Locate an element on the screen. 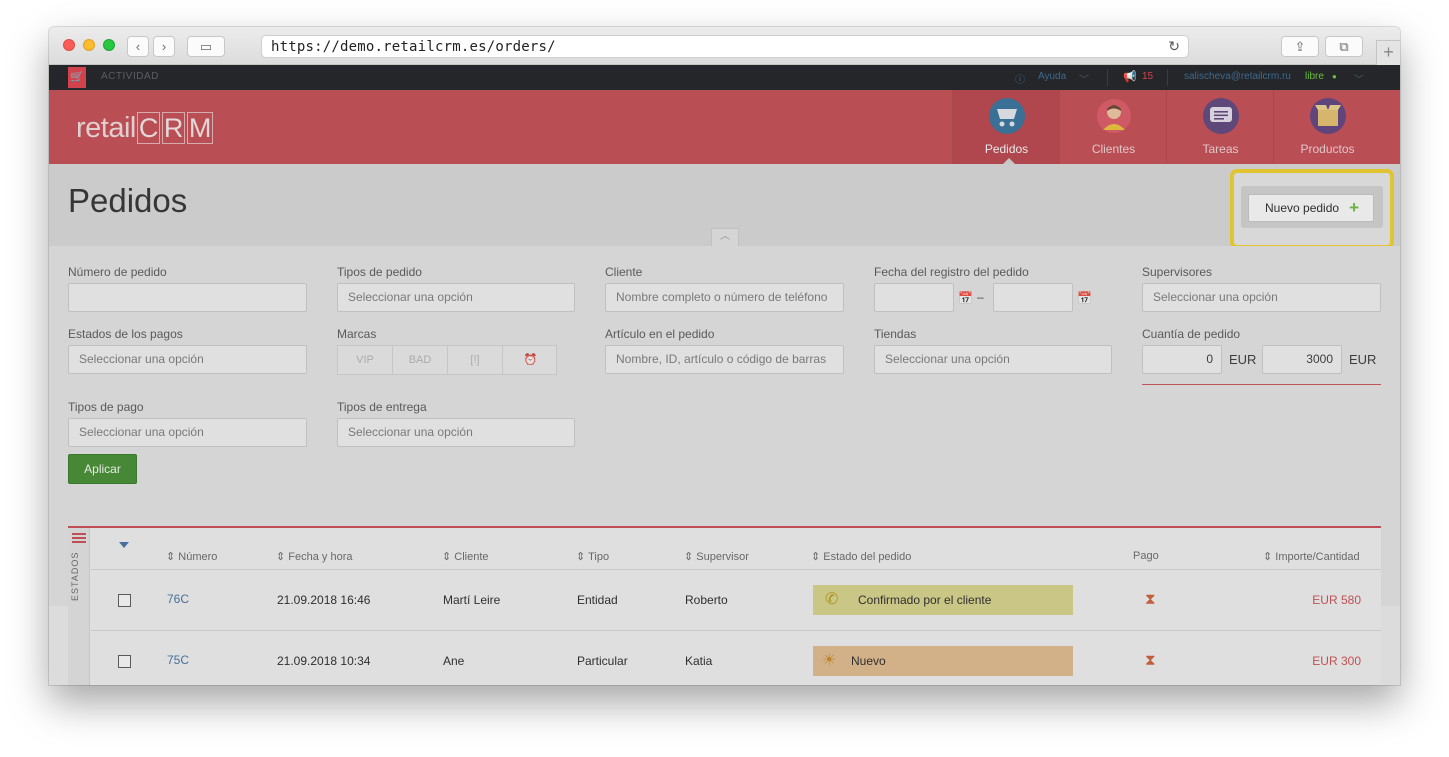  url-text: https://demo.retailcrm.es/orders/ is located at coordinates (413, 47).